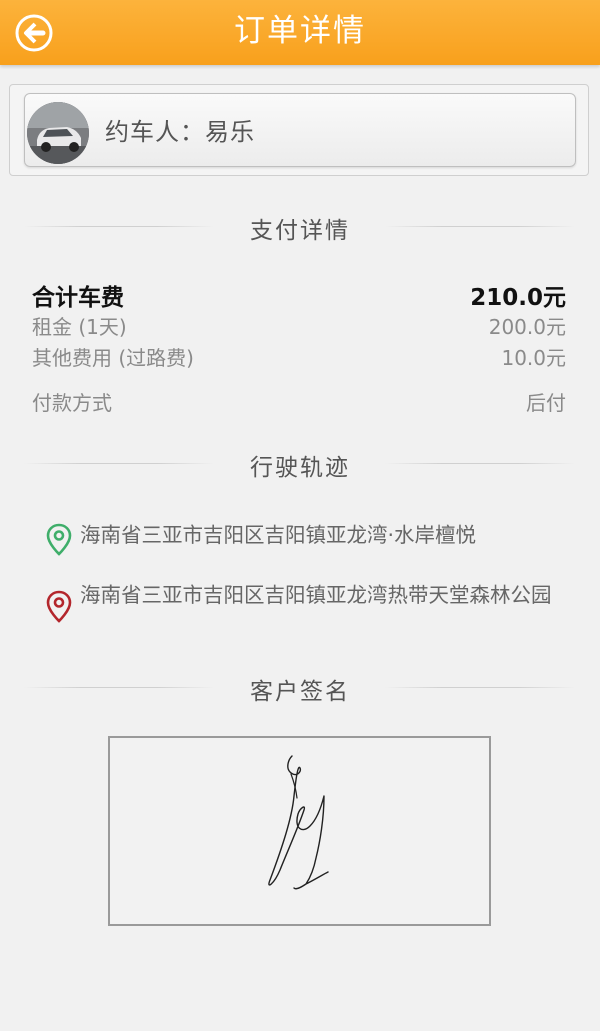 The height and width of the screenshot is (1031, 600). What do you see at coordinates (278, 535) in the screenshot?
I see `start-address: 海南省三亚市吉阳区吉阳镇亚龙湾·水岸檀悦` at bounding box center [278, 535].